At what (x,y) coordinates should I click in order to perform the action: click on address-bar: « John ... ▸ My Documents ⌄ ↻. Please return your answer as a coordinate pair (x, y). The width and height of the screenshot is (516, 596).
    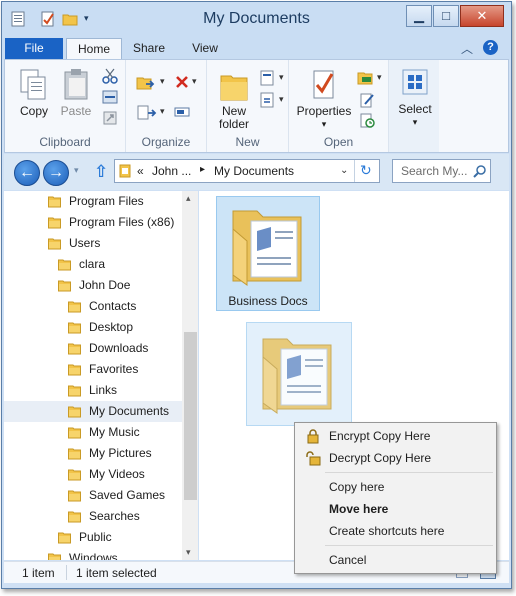
    Looking at the image, I should click on (247, 171).